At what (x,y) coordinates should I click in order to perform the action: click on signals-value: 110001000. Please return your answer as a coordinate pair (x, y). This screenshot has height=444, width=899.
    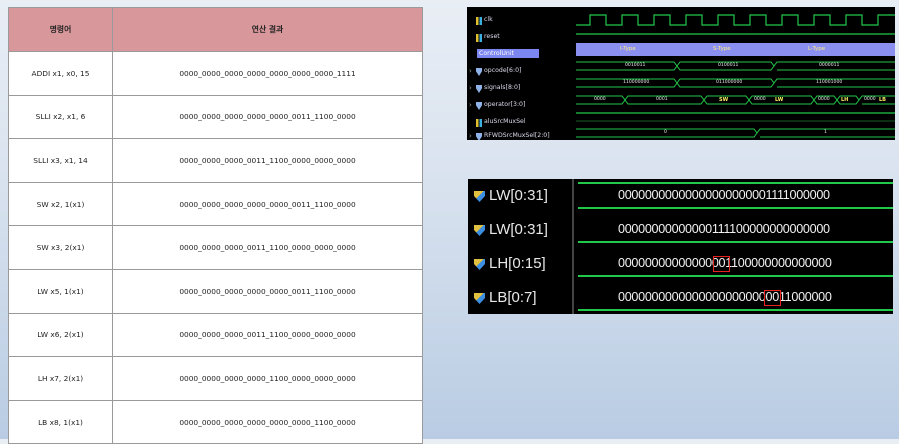
    Looking at the image, I should click on (829, 82).